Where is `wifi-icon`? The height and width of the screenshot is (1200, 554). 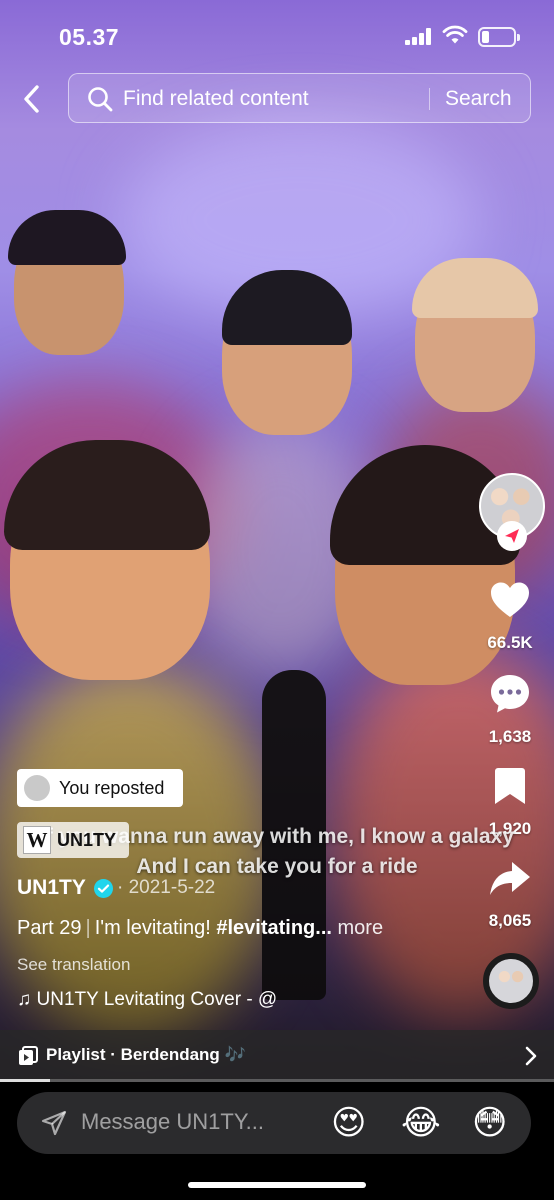 wifi-icon is located at coordinates (455, 34).